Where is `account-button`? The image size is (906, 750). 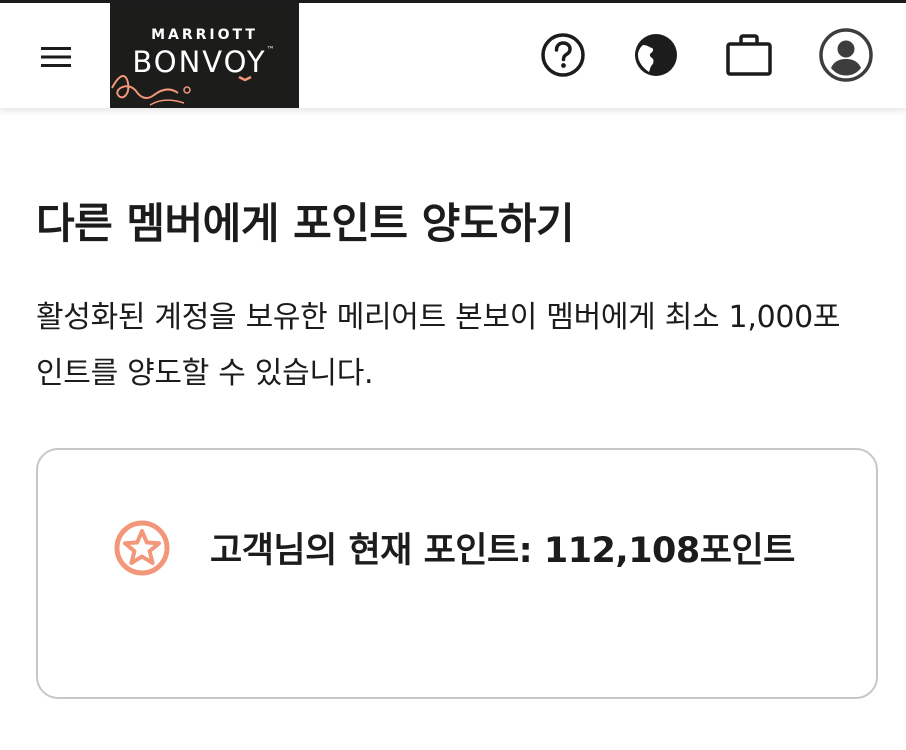
account-button is located at coordinates (846, 55).